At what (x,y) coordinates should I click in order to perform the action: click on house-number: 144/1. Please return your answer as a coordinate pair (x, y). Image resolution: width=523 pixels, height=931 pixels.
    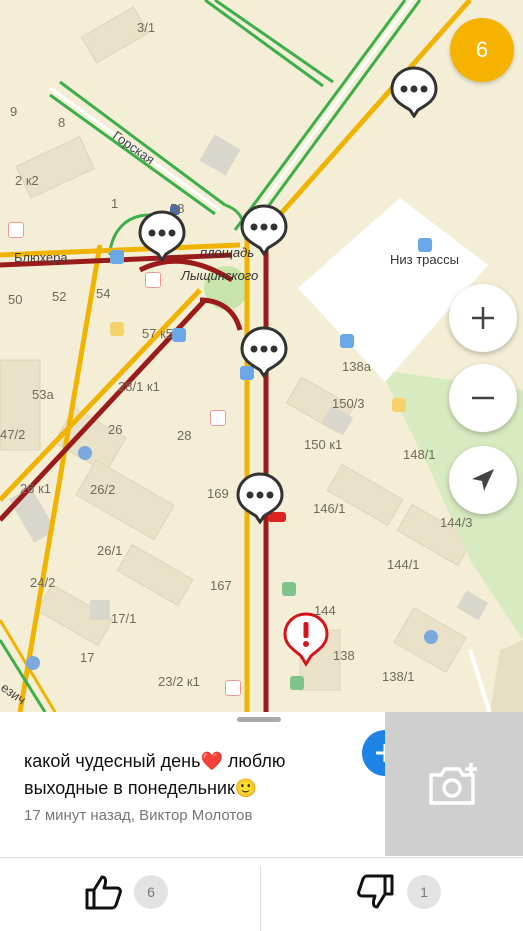
    Looking at the image, I should click on (403, 564).